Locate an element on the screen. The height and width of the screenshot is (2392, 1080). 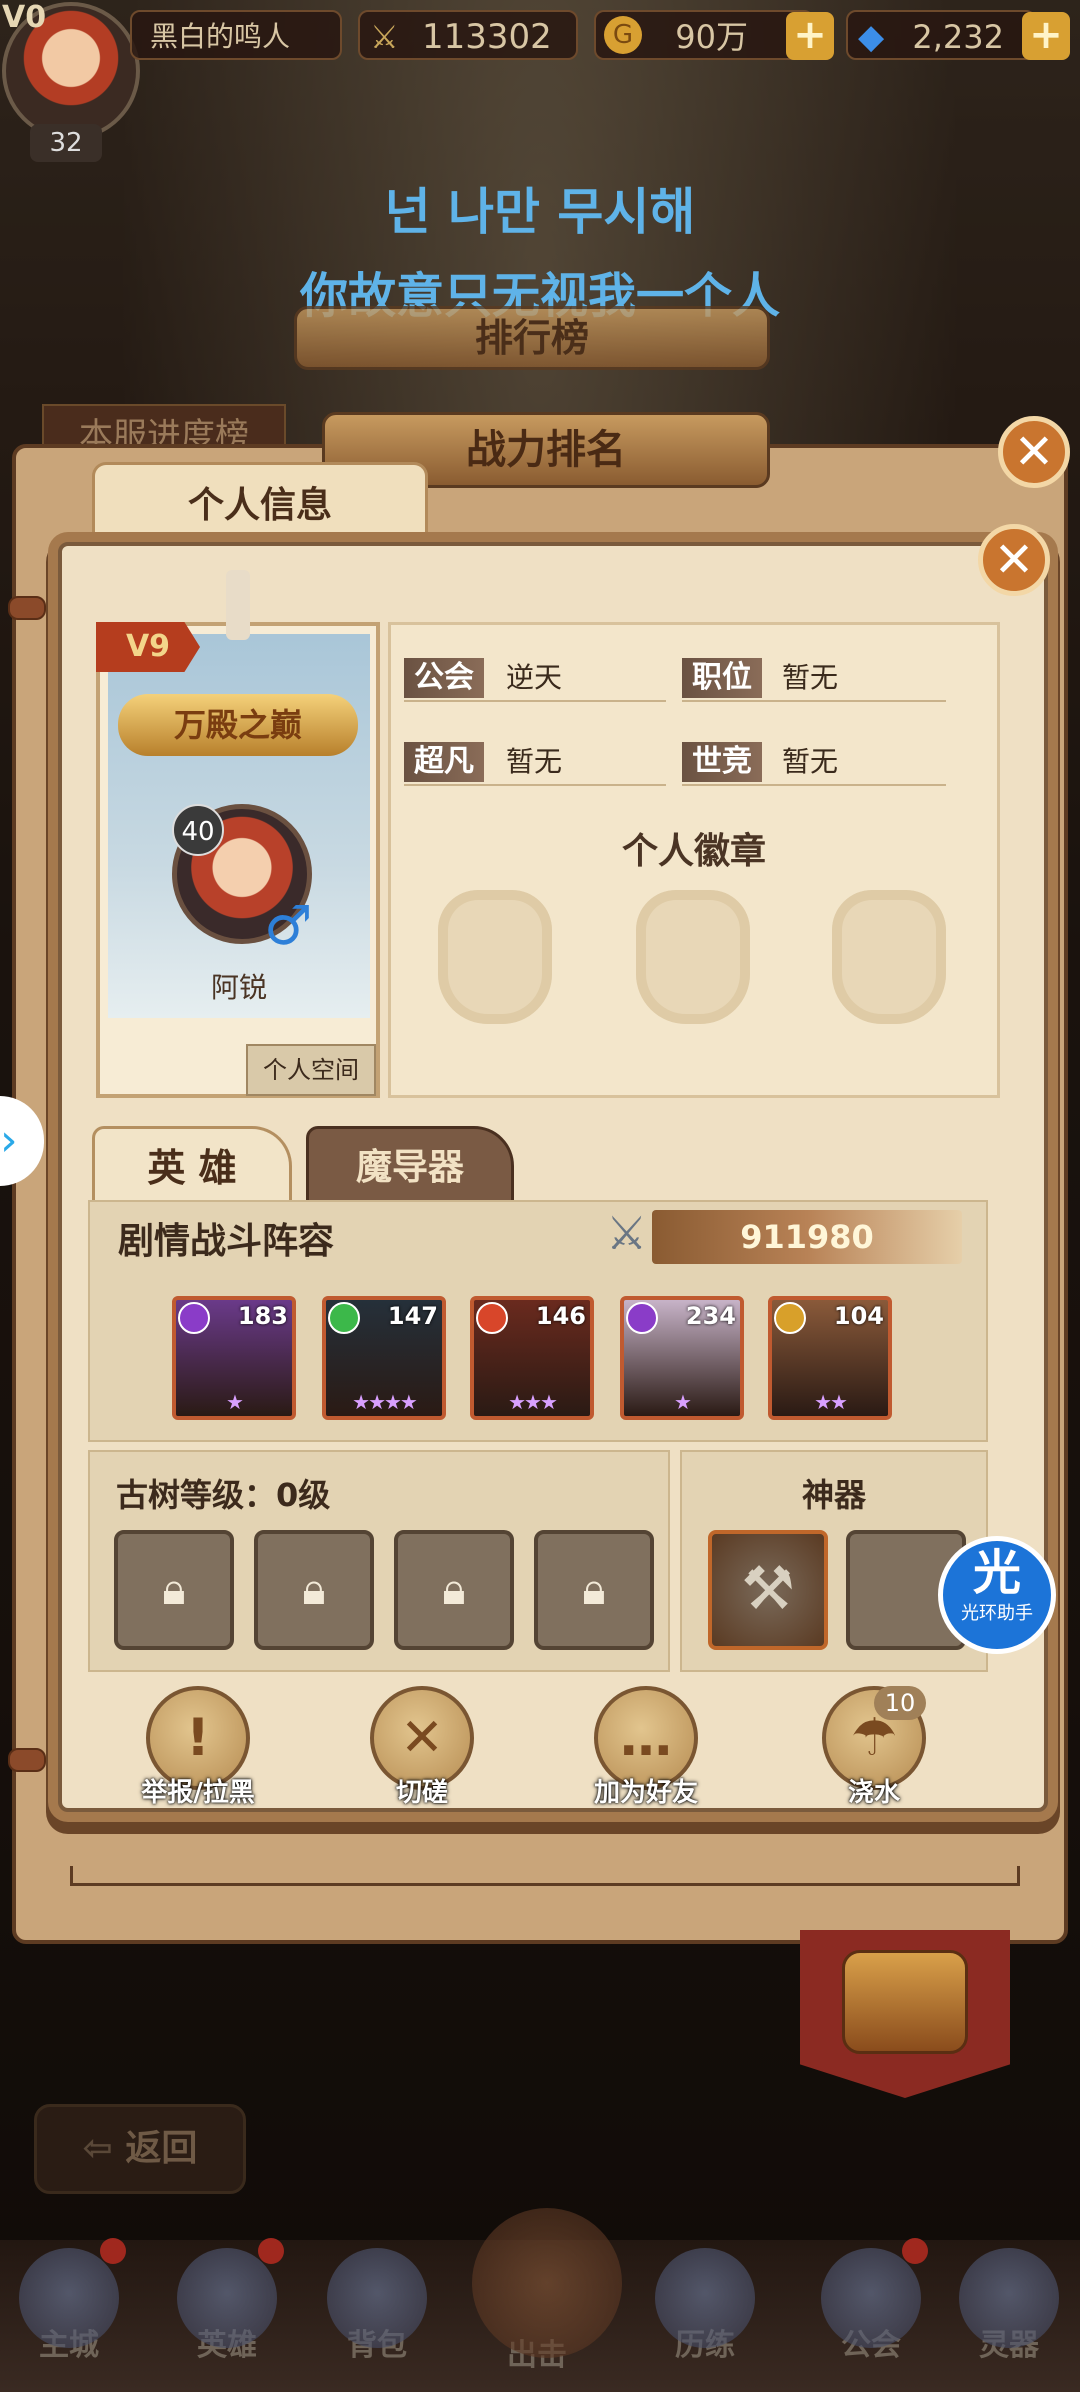
lineup-hero-slot: 104 ★★ is located at coordinates (830, 1358).